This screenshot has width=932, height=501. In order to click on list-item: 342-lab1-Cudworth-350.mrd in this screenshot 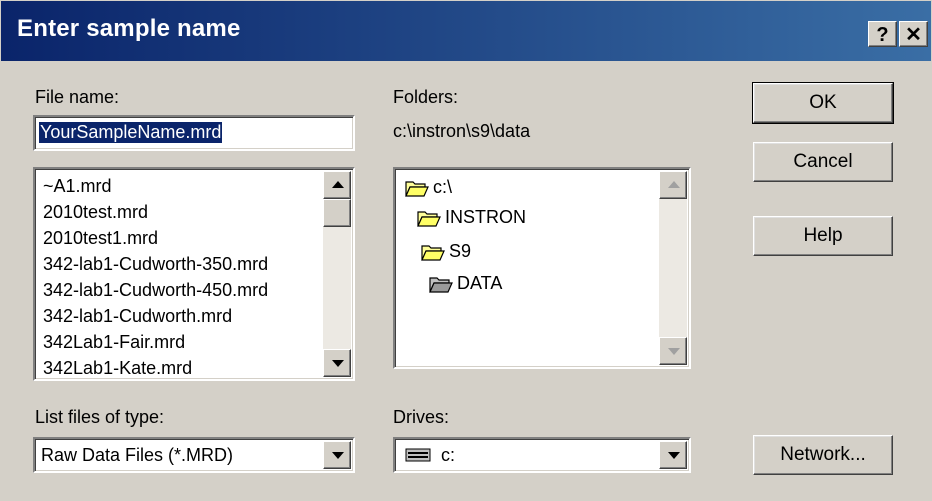, I will do `click(178, 264)`.